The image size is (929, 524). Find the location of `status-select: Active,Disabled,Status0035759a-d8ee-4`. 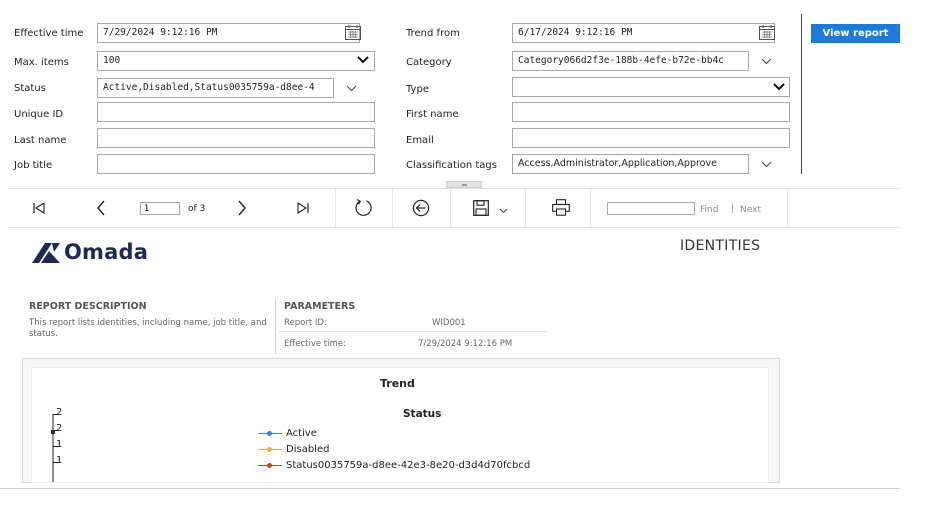

status-select: Active,Disabled,Status0035759a-d8ee-4 is located at coordinates (215, 88).